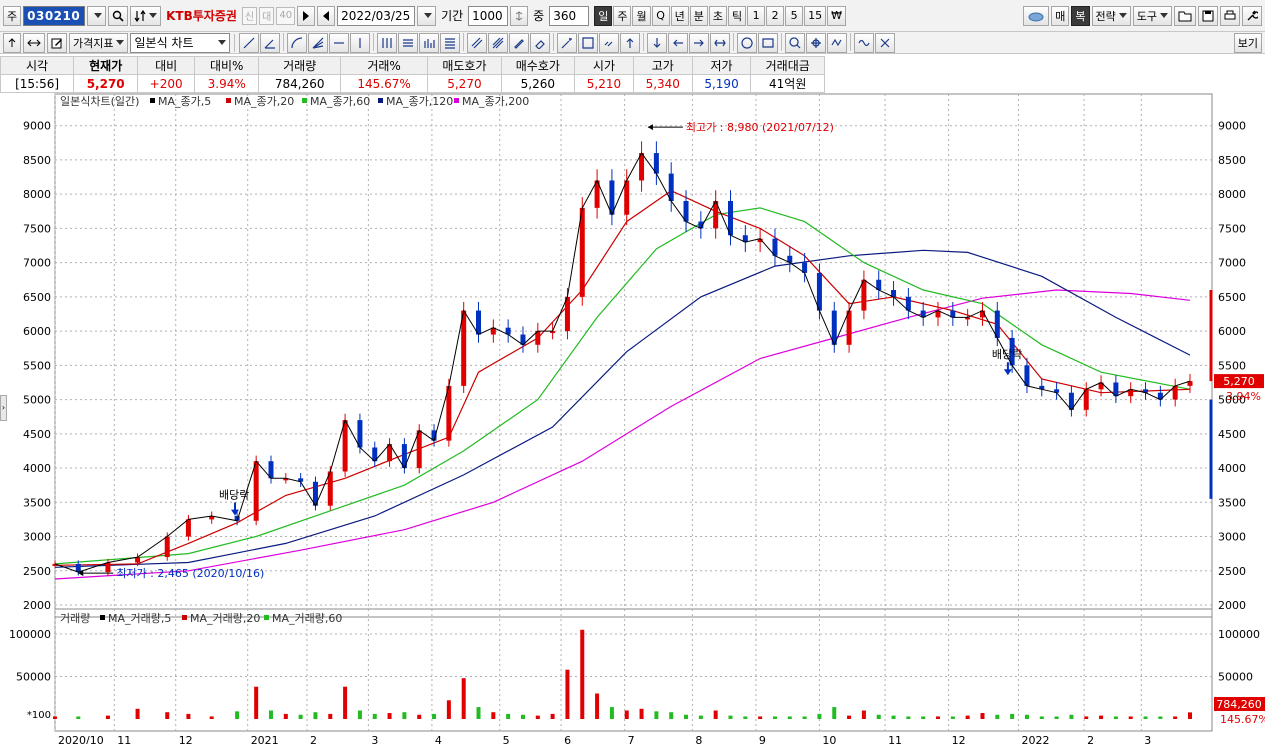 The width and height of the screenshot is (1265, 744). I want to click on draw-reset-button, so click(885, 42).